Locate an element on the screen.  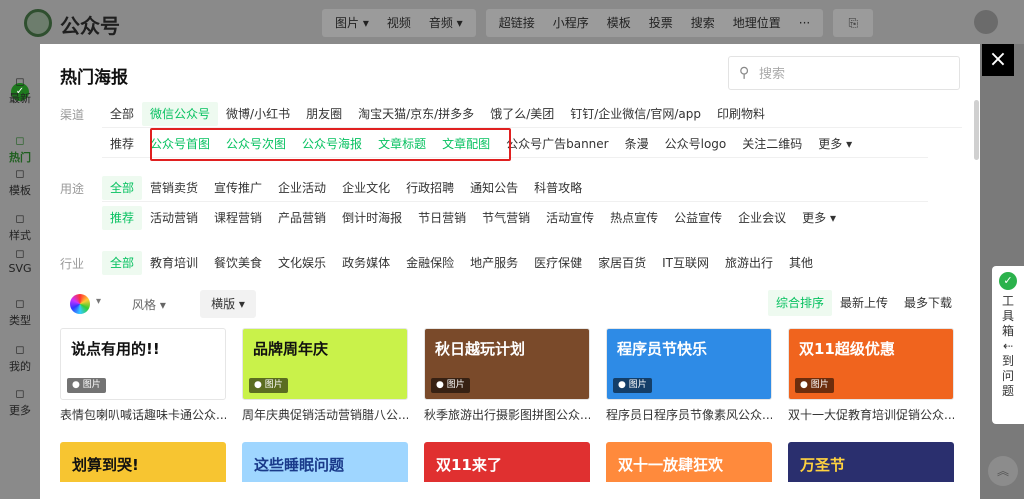
poster-thumbnail: 划算到哭! is located at coordinates (143, 462).